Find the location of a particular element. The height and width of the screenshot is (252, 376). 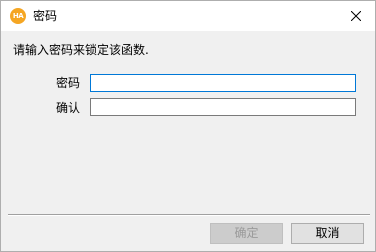

close-icon is located at coordinates (356, 16).